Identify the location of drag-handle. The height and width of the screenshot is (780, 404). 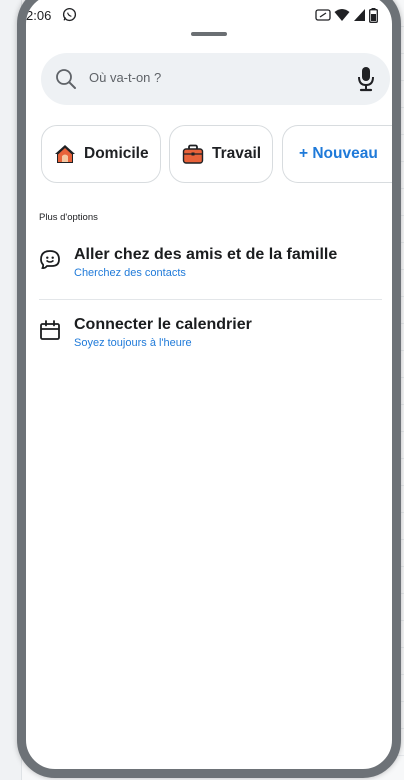
(209, 34).